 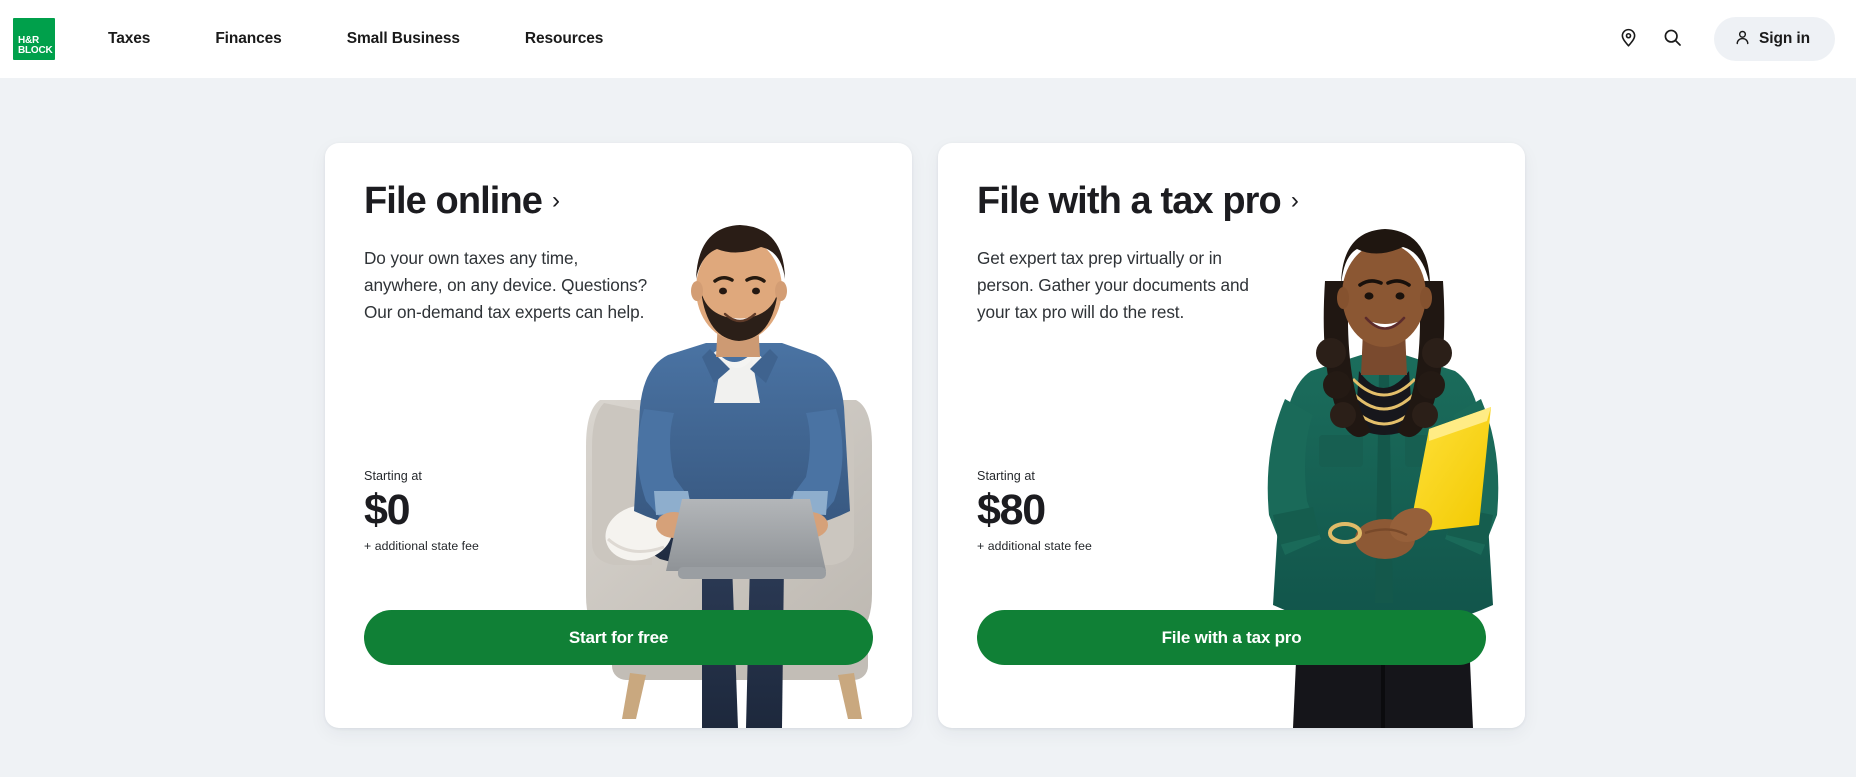 What do you see at coordinates (1742, 39) in the screenshot?
I see `user-icon` at bounding box center [1742, 39].